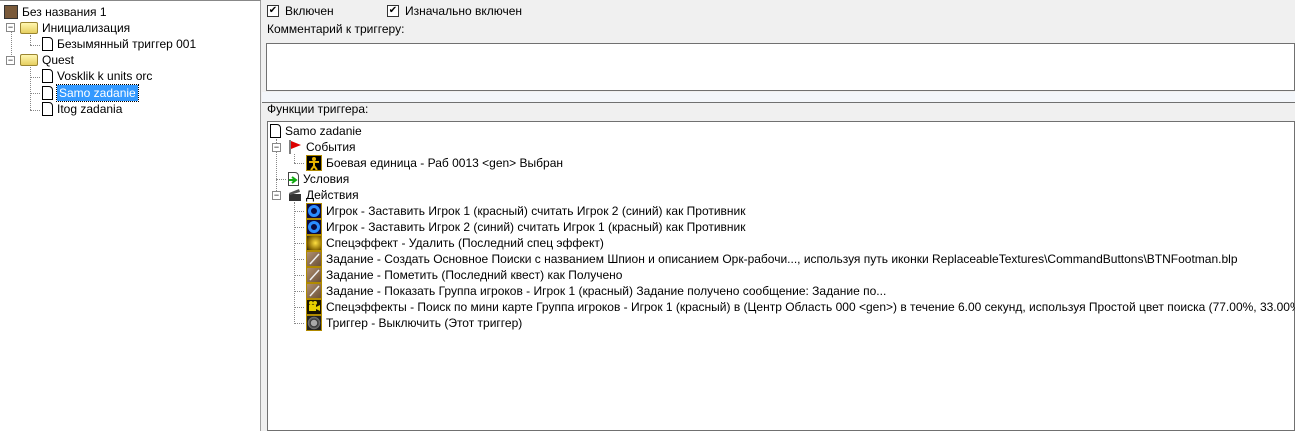 The width and height of the screenshot is (1295, 431). I want to click on initially-on-checkbox: ✔ Изначально включен, so click(454, 11).